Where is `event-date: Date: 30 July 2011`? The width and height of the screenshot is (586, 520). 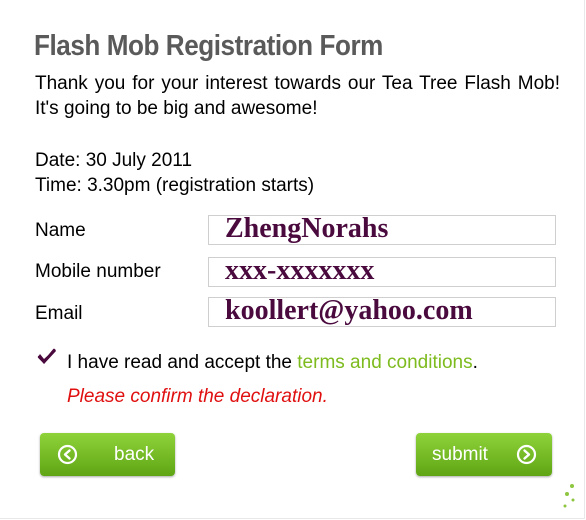 event-date: Date: 30 July 2011 is located at coordinates (114, 160).